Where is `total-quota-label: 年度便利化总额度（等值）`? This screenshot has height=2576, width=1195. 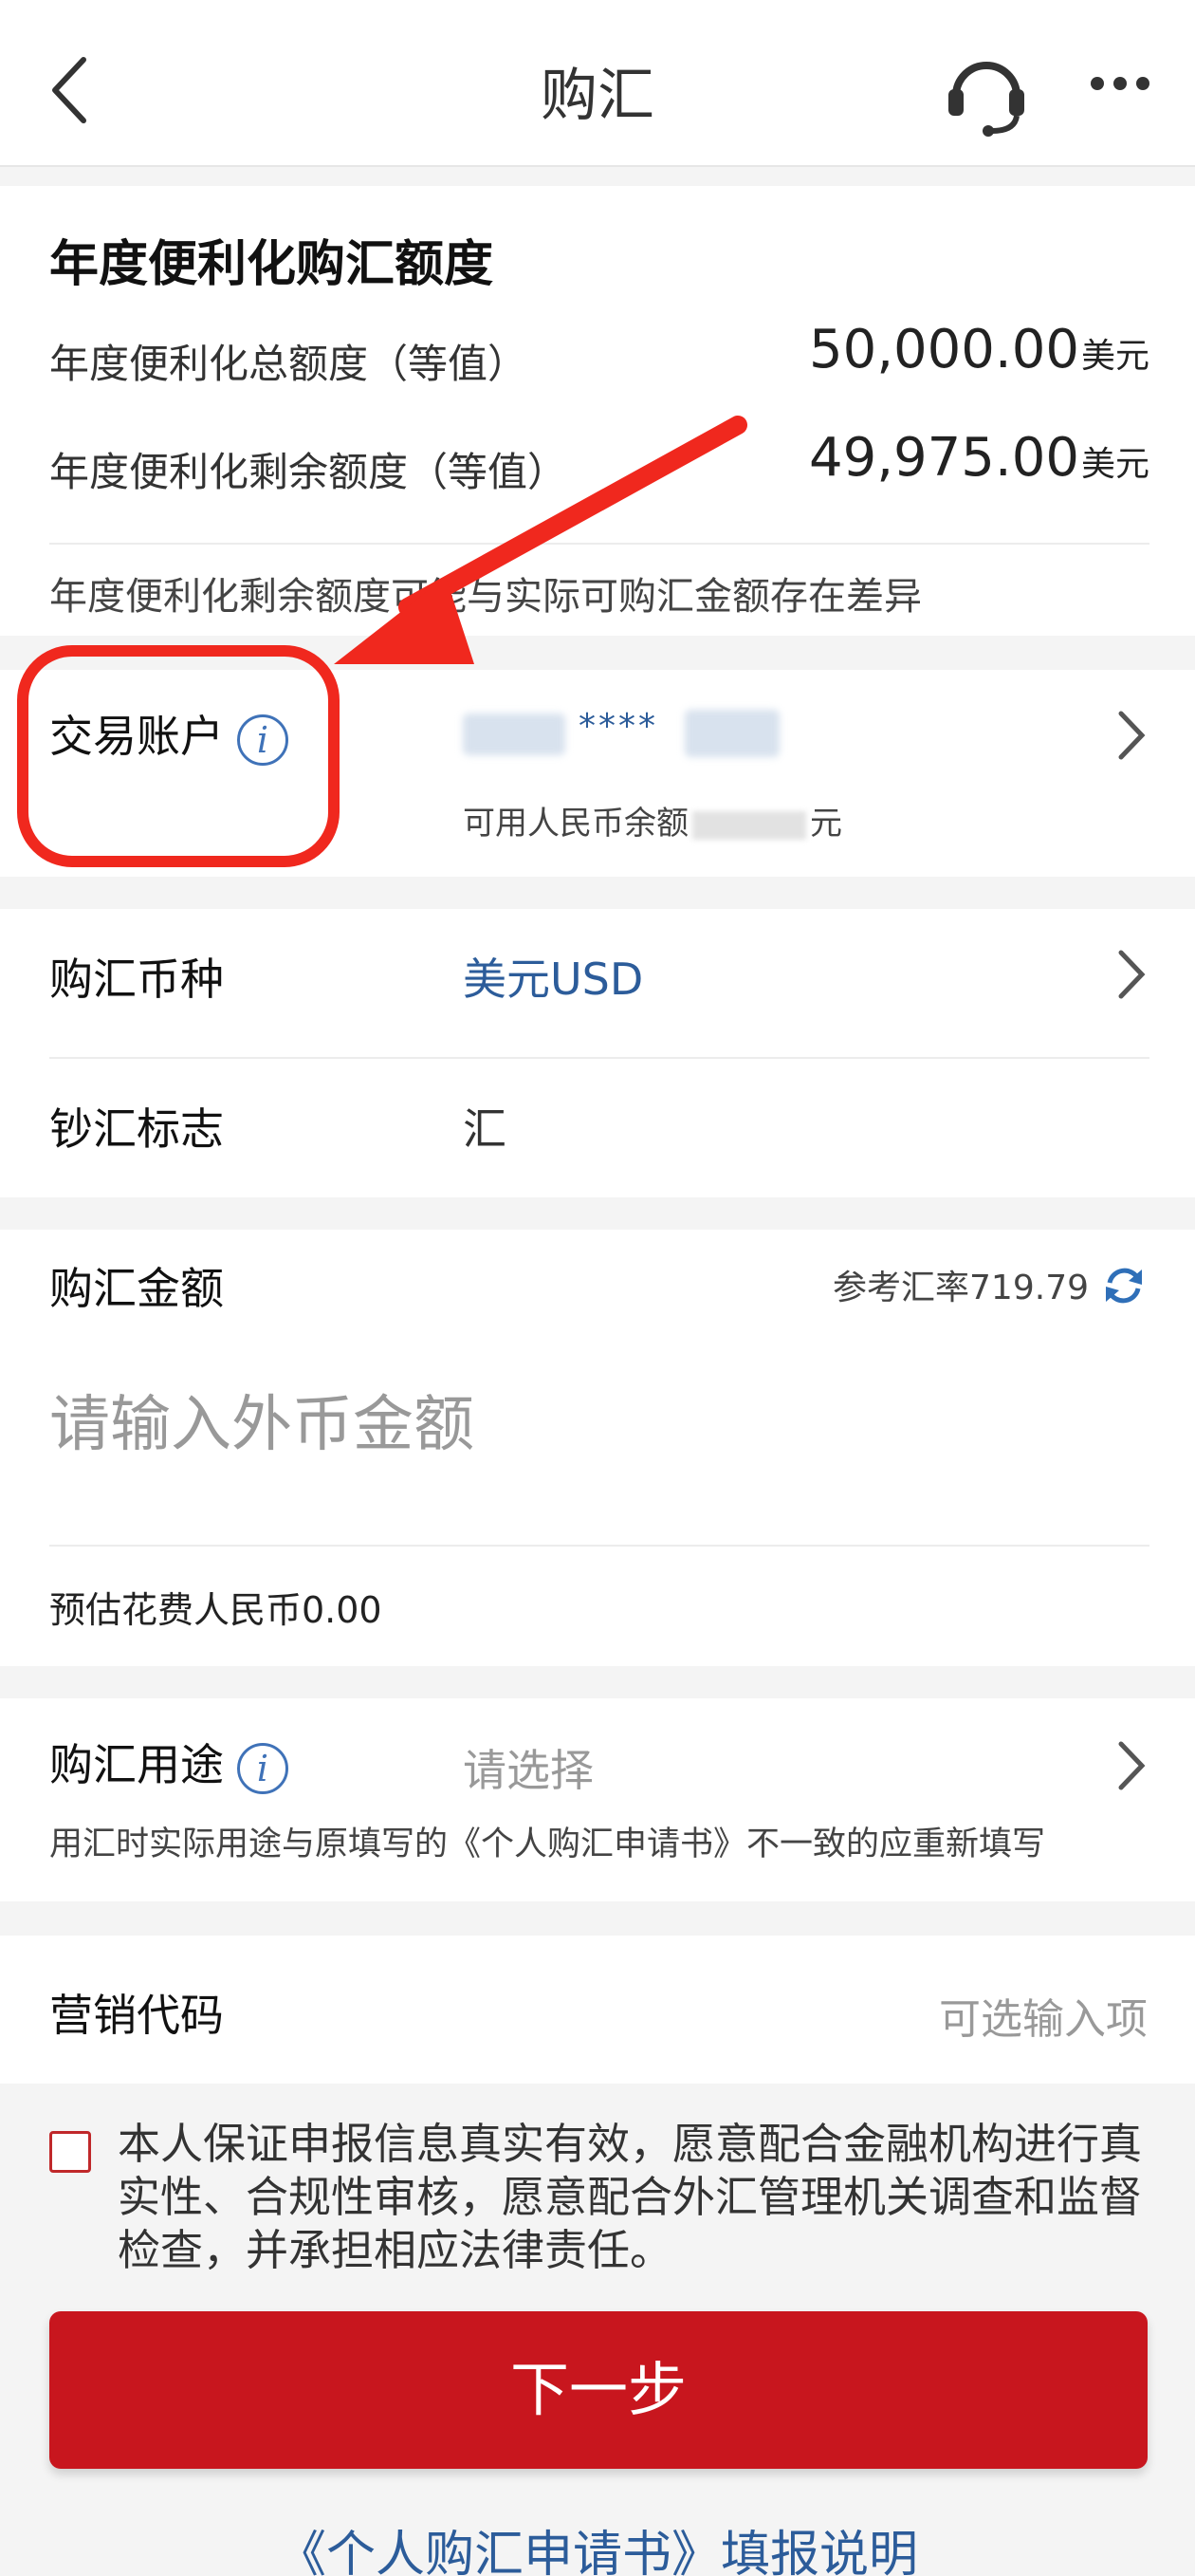
total-quota-label: 年度便利化总额度（等值） is located at coordinates (288, 364).